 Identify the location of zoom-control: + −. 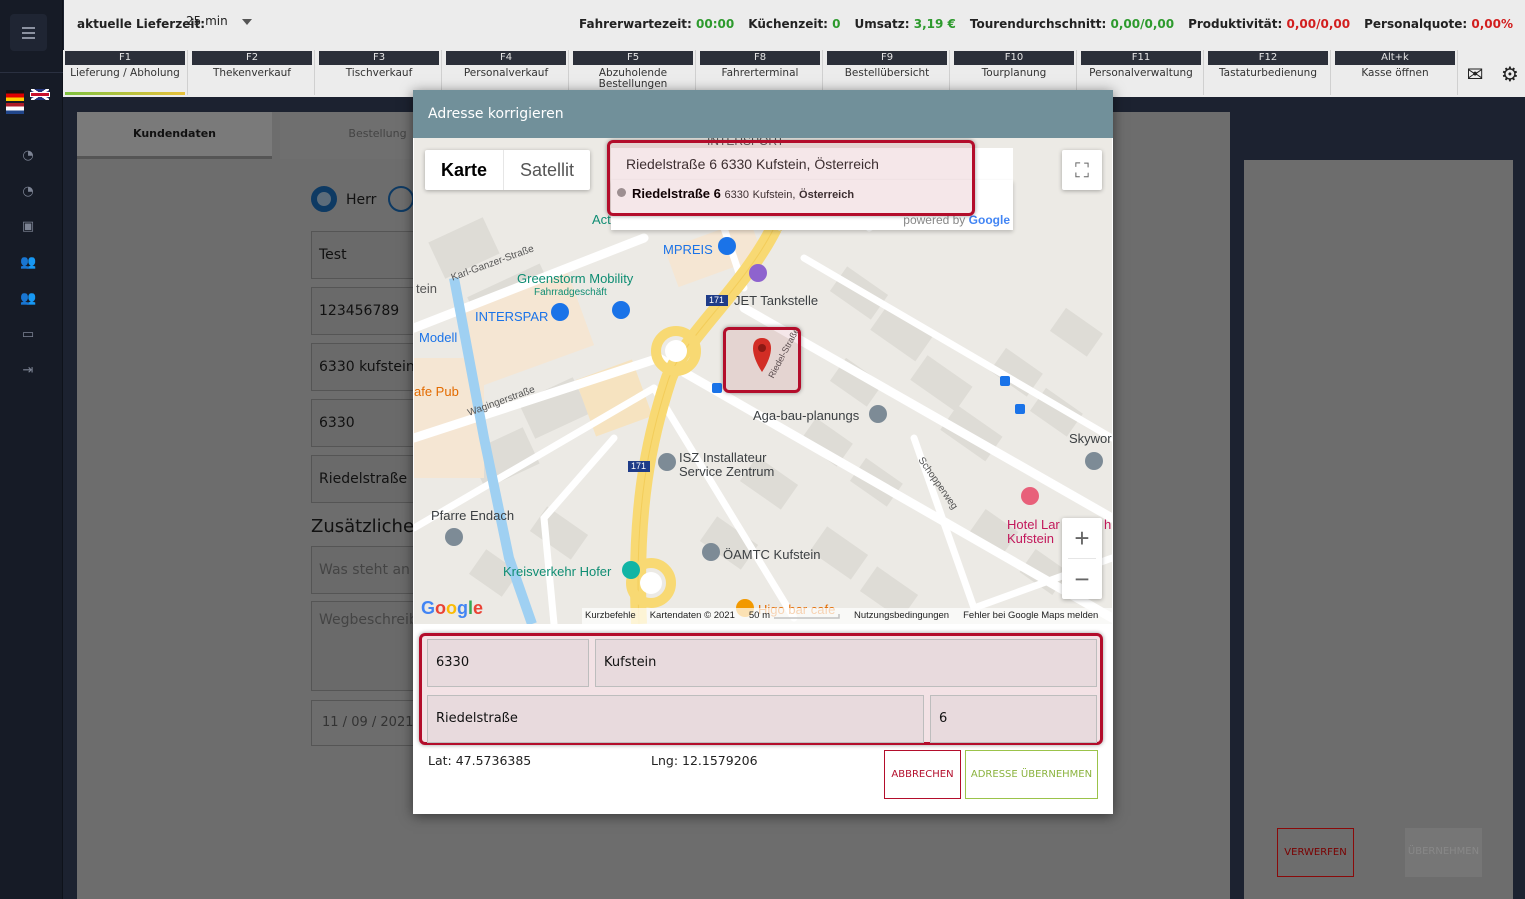
(1082, 558).